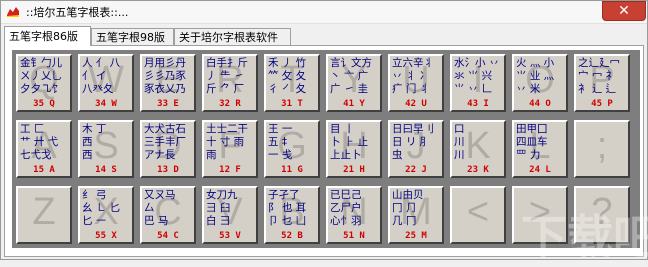  I want to click on key-cell: R 白手扌斤丿 ⺧ ㇀斤 ⺈ 厂 32 R, so click(230, 83).